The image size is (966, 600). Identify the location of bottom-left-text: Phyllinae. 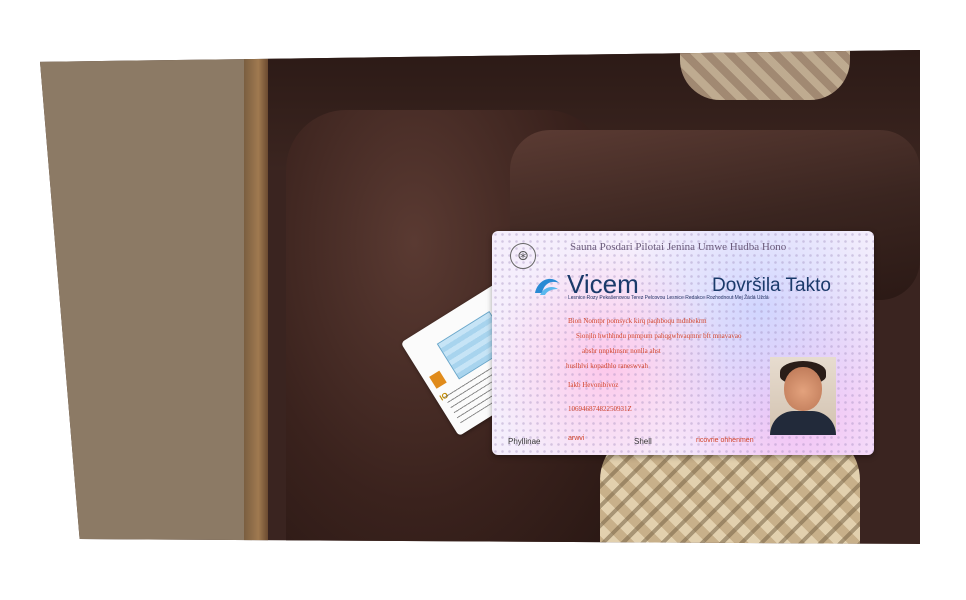
(524, 441).